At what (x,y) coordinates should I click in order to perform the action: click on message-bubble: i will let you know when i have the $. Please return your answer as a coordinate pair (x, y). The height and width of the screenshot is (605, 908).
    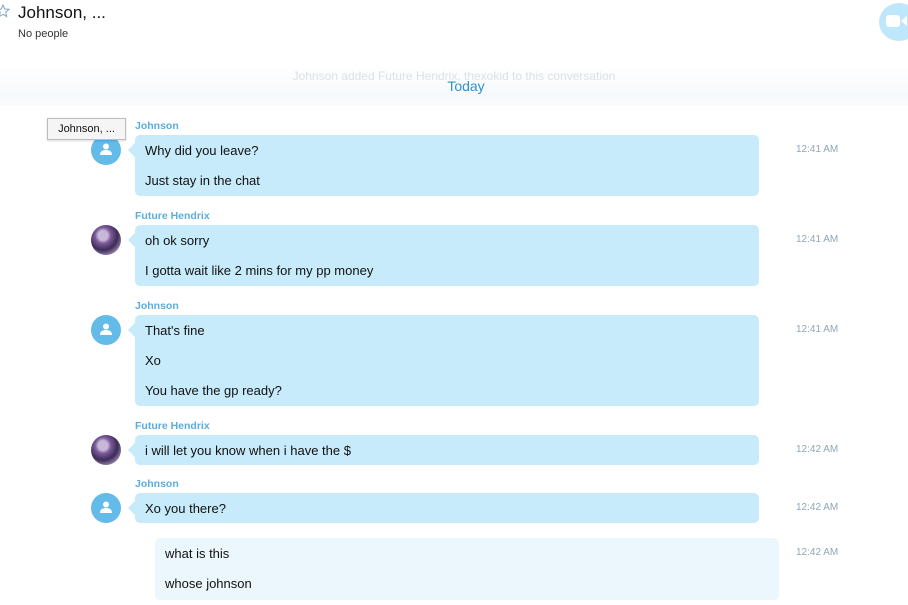
    Looking at the image, I should click on (447, 450).